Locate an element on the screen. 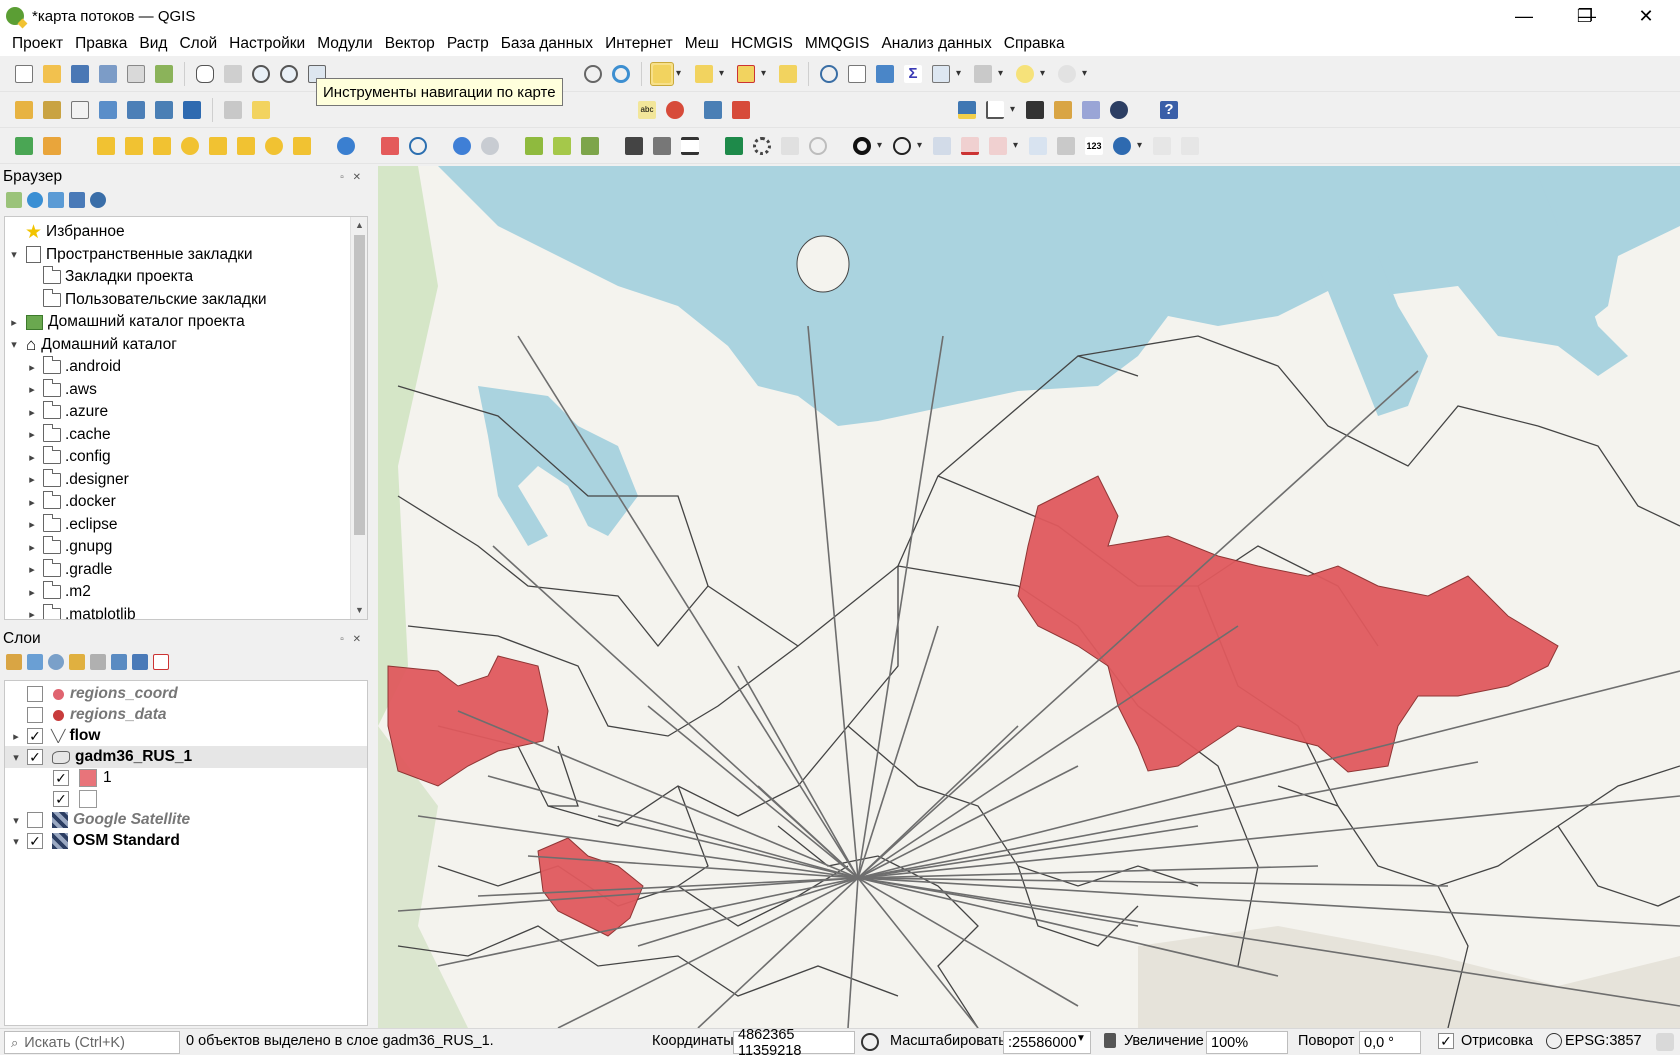  plugin-crop-icon is located at coordinates (662, 146).